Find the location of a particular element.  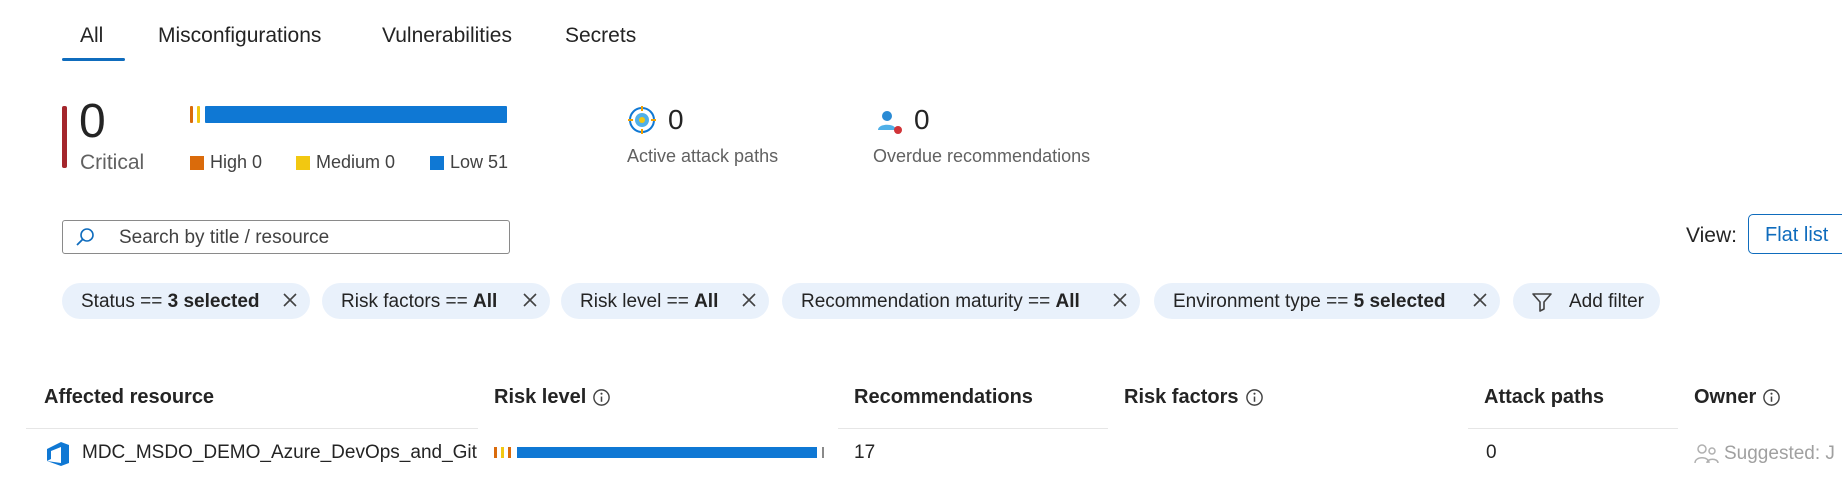

tab-all: All is located at coordinates (91, 36).